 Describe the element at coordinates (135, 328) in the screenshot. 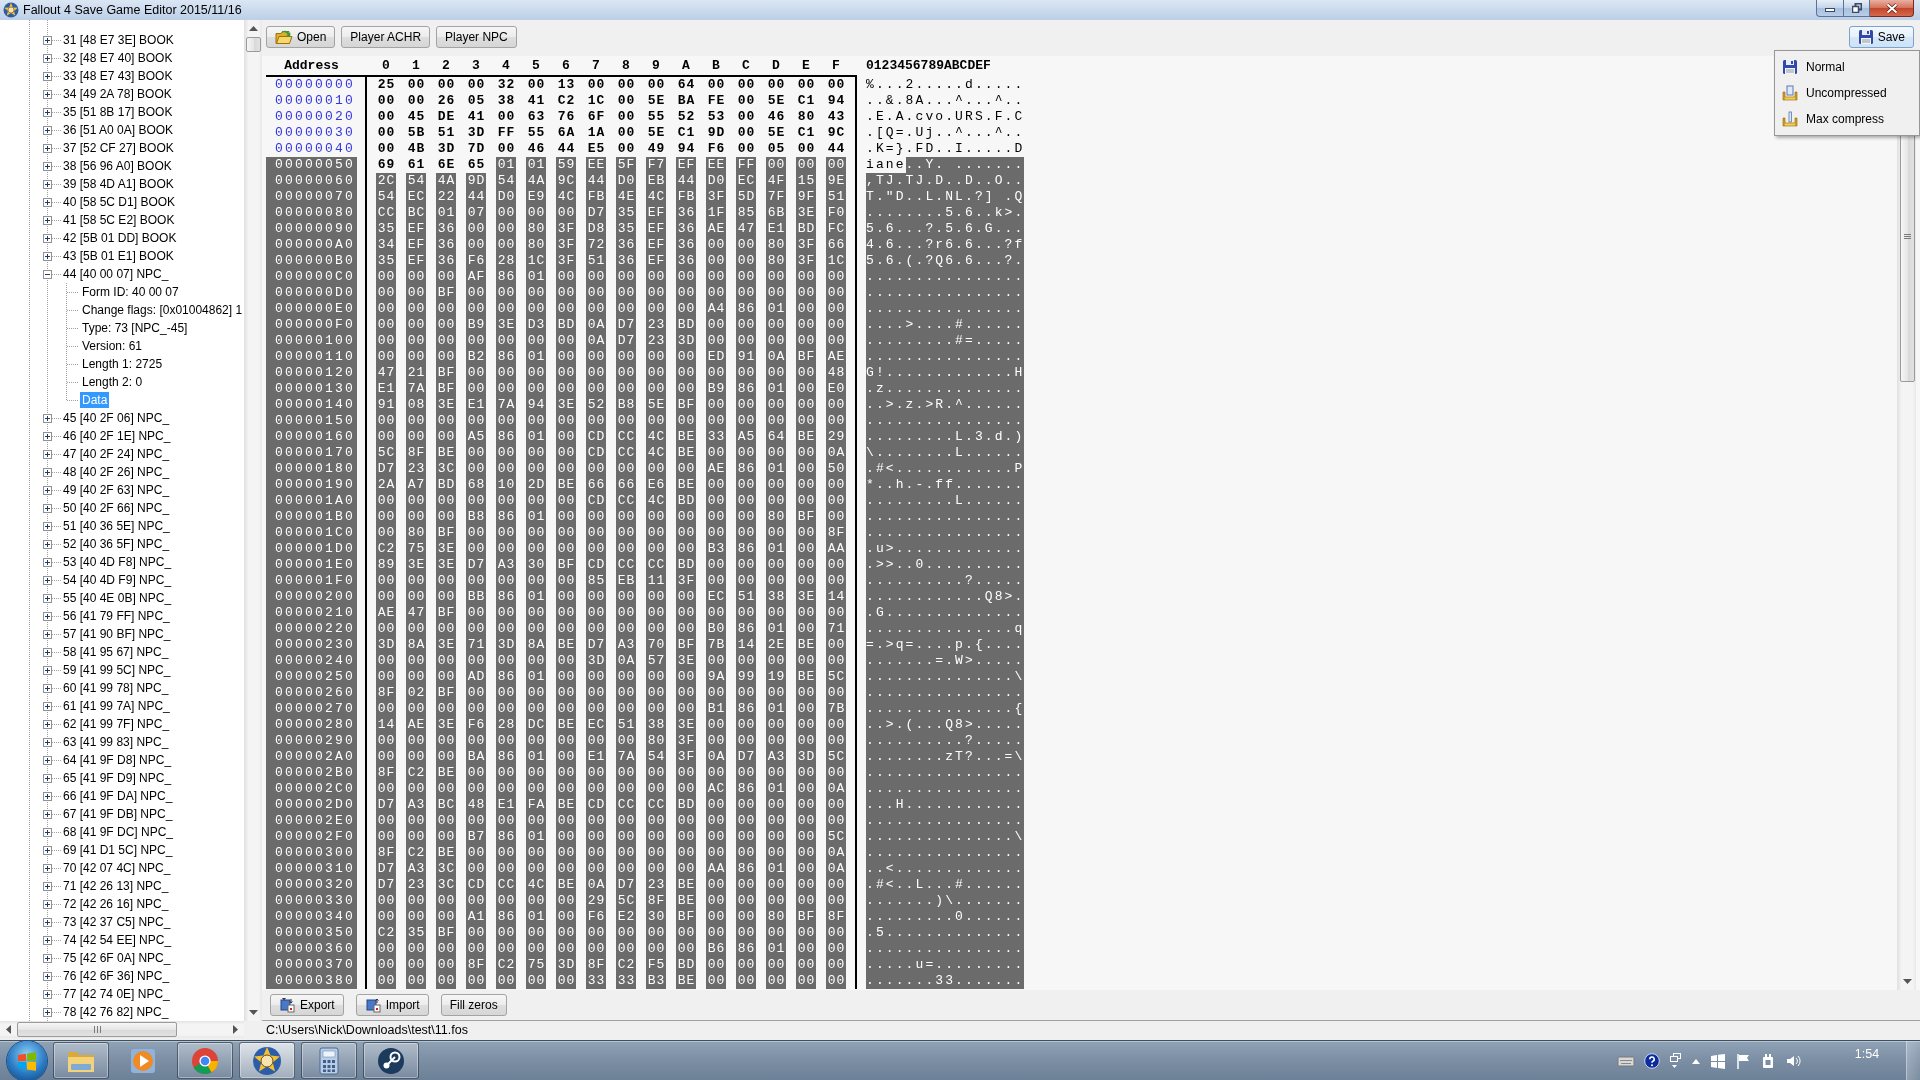

I see `tree-item: Type: 73 [NPC_-45]` at that location.